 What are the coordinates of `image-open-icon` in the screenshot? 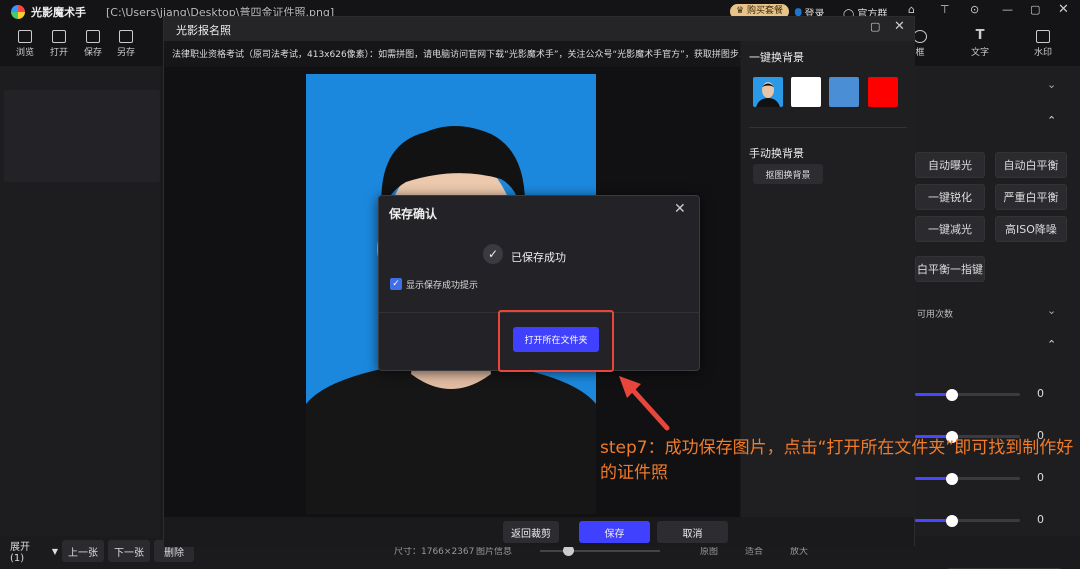 It's located at (59, 36).